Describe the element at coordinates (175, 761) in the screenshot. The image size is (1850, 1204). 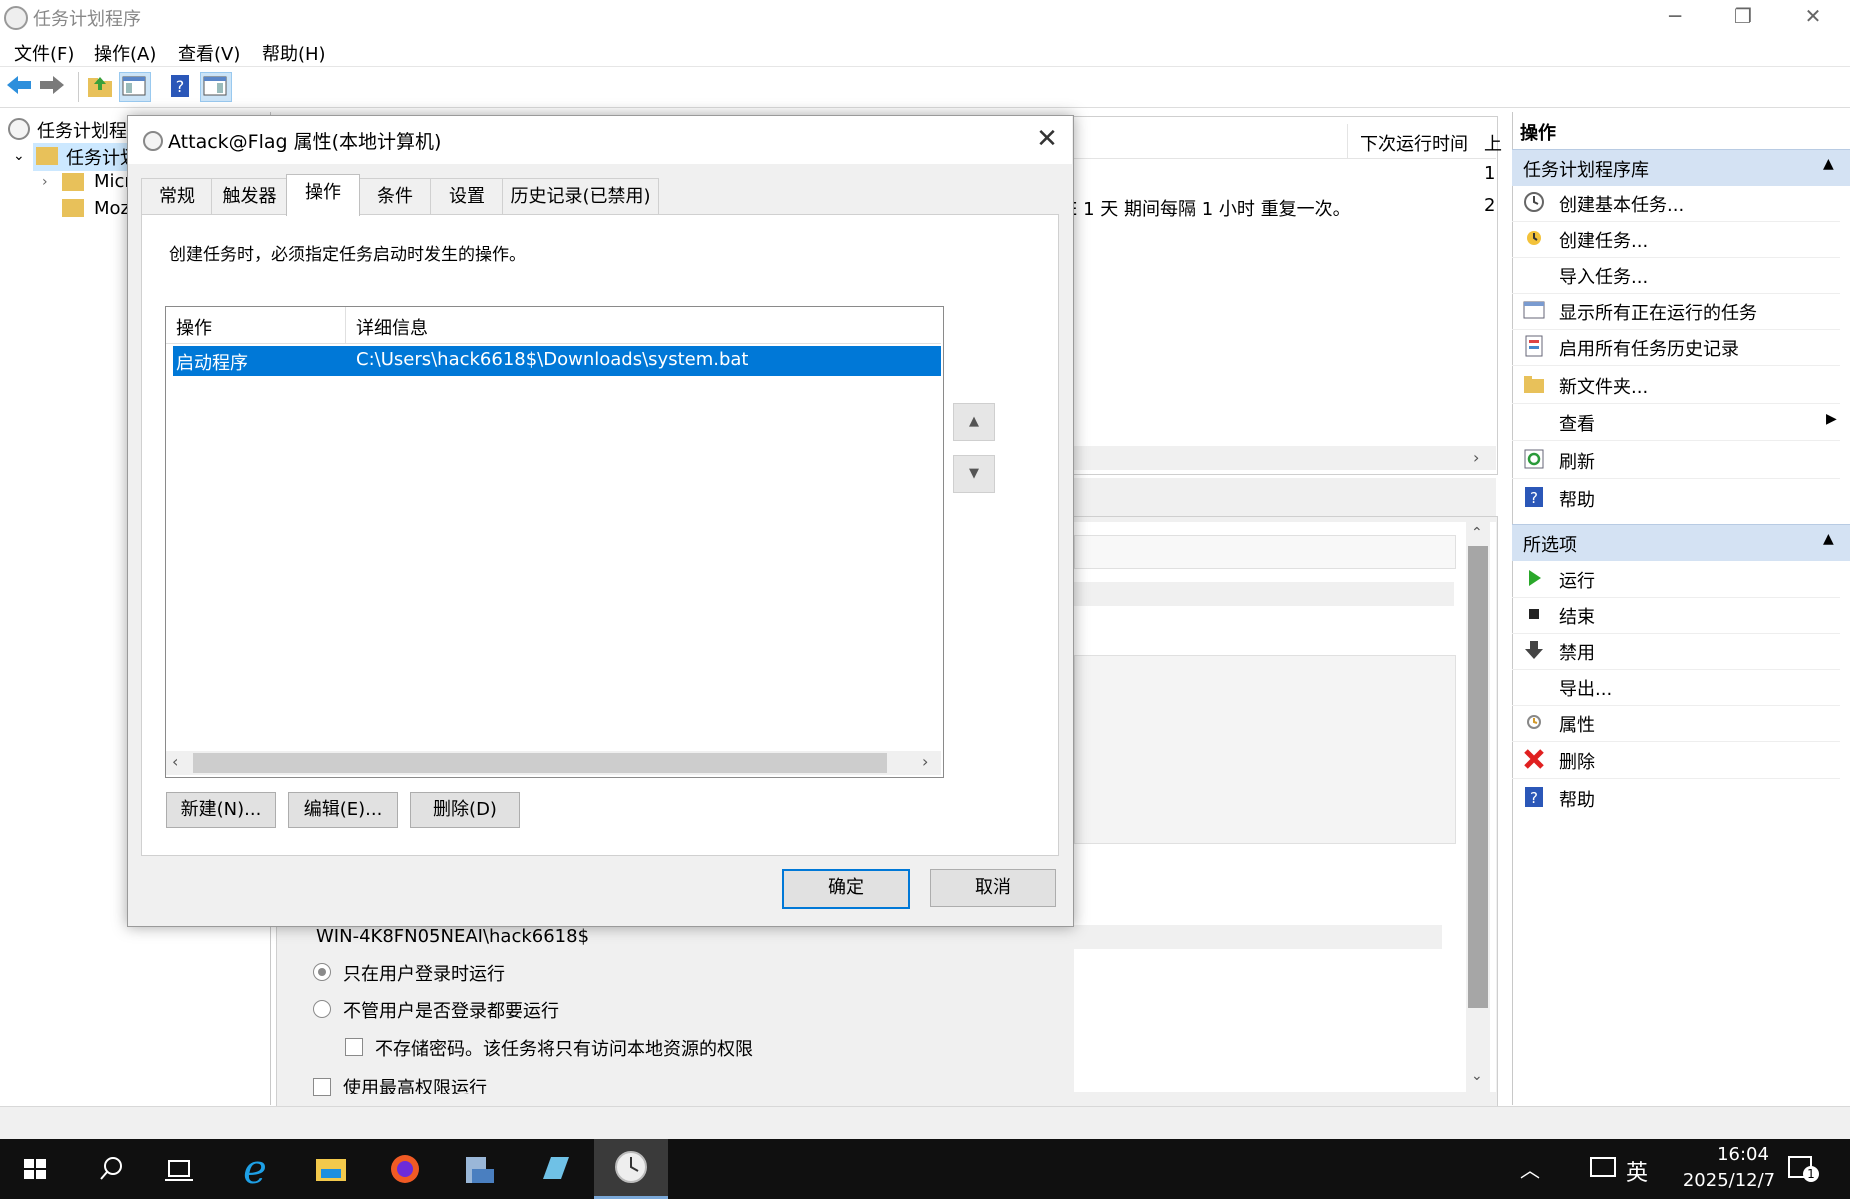
I see `scroll-left-icon: ‹` at that location.